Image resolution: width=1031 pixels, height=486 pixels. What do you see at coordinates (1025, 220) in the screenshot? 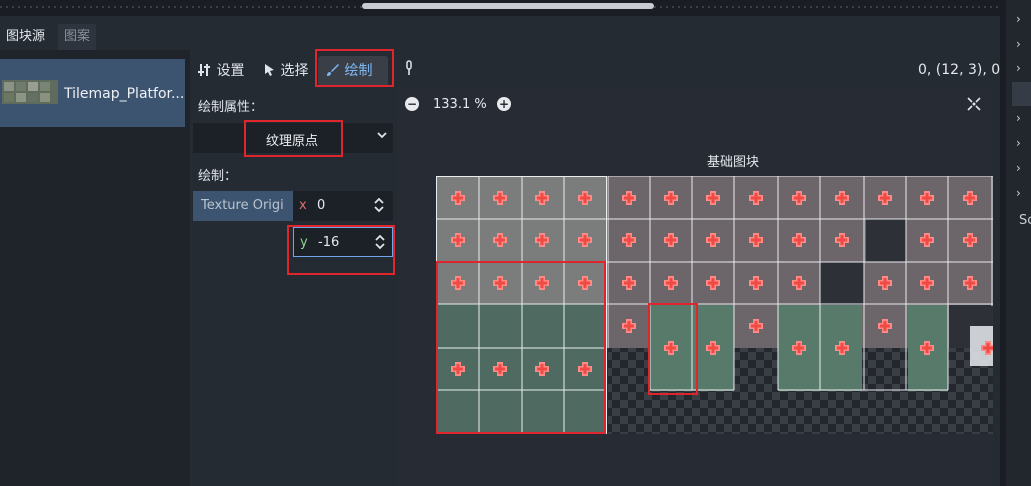
I see `inspector-label-fragment: Sc` at bounding box center [1025, 220].